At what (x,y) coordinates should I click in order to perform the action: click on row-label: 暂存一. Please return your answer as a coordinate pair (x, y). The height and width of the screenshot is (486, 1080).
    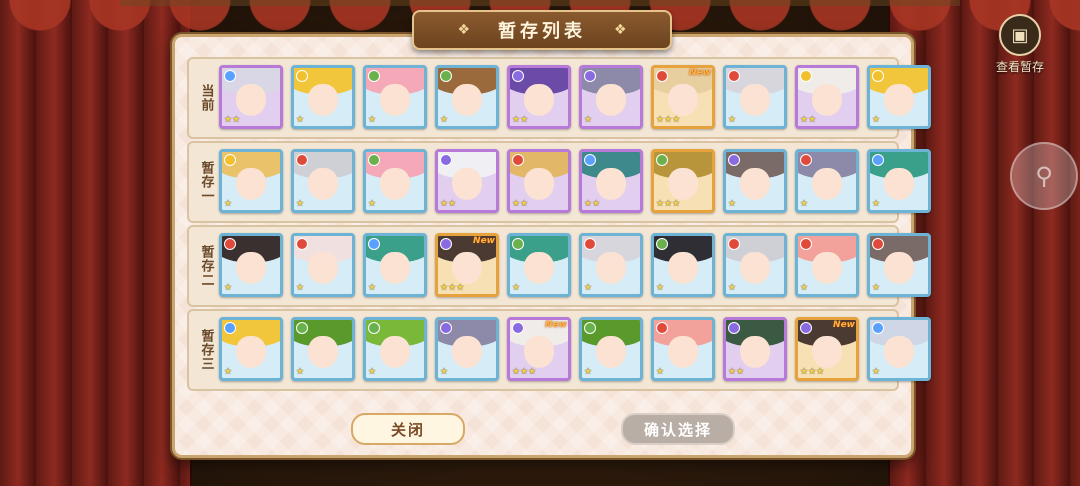
    Looking at the image, I should click on (206, 182).